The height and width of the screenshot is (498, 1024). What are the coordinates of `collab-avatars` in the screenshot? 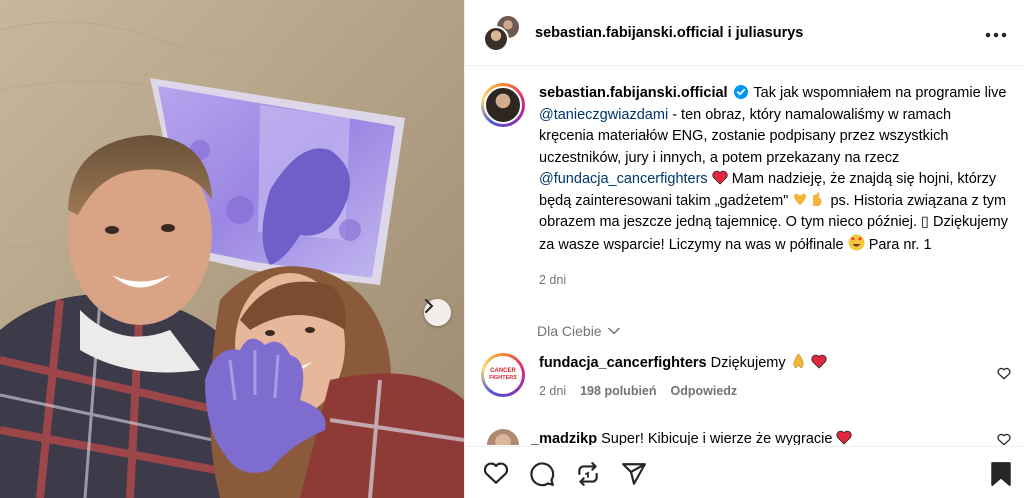 It's located at (502, 32).